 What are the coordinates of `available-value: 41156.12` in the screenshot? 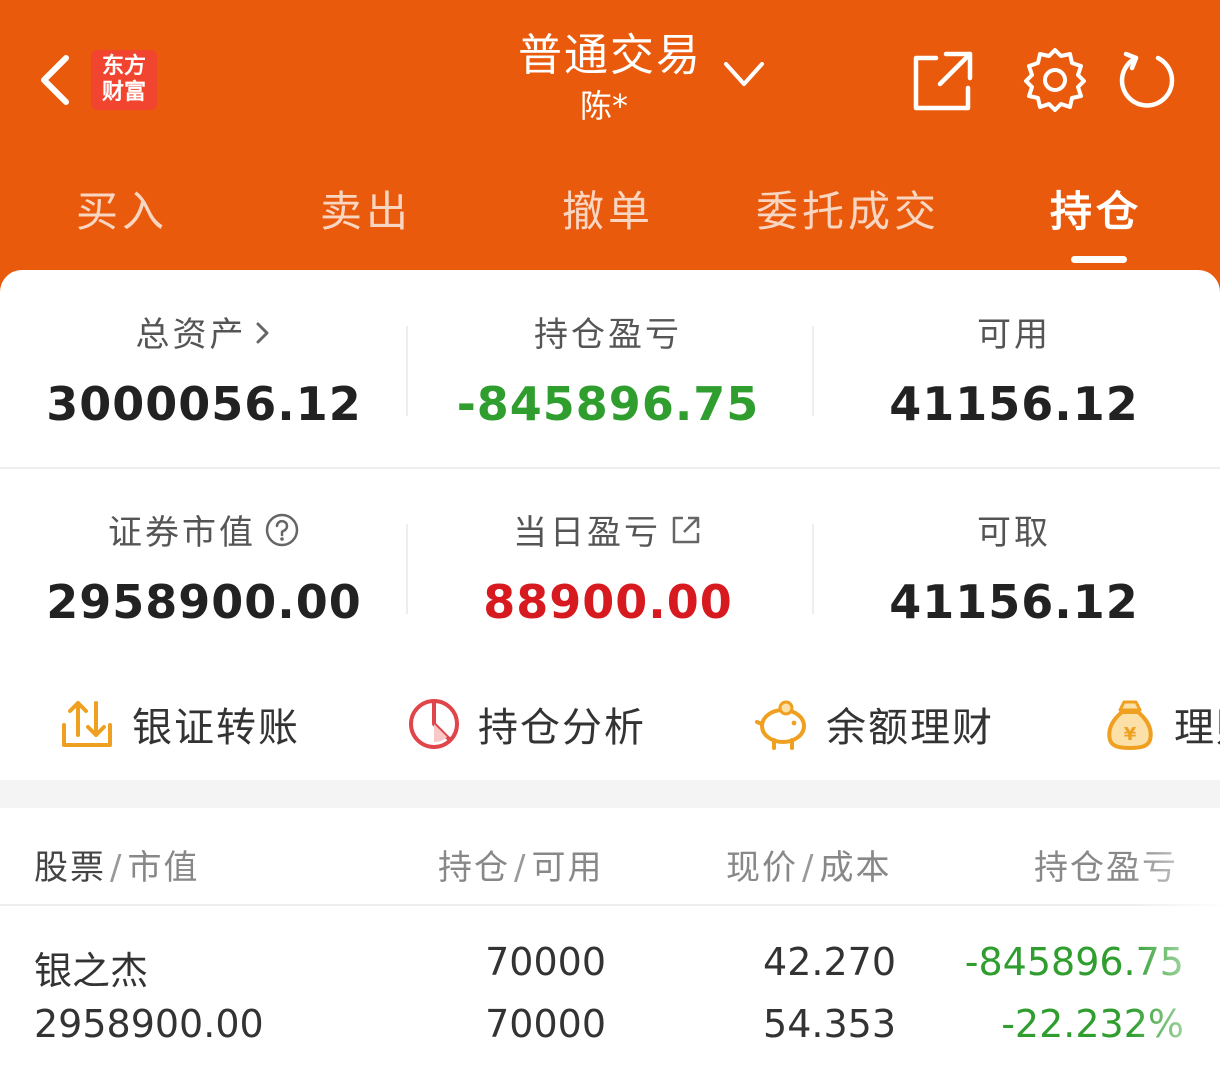 It's located at (1014, 404).